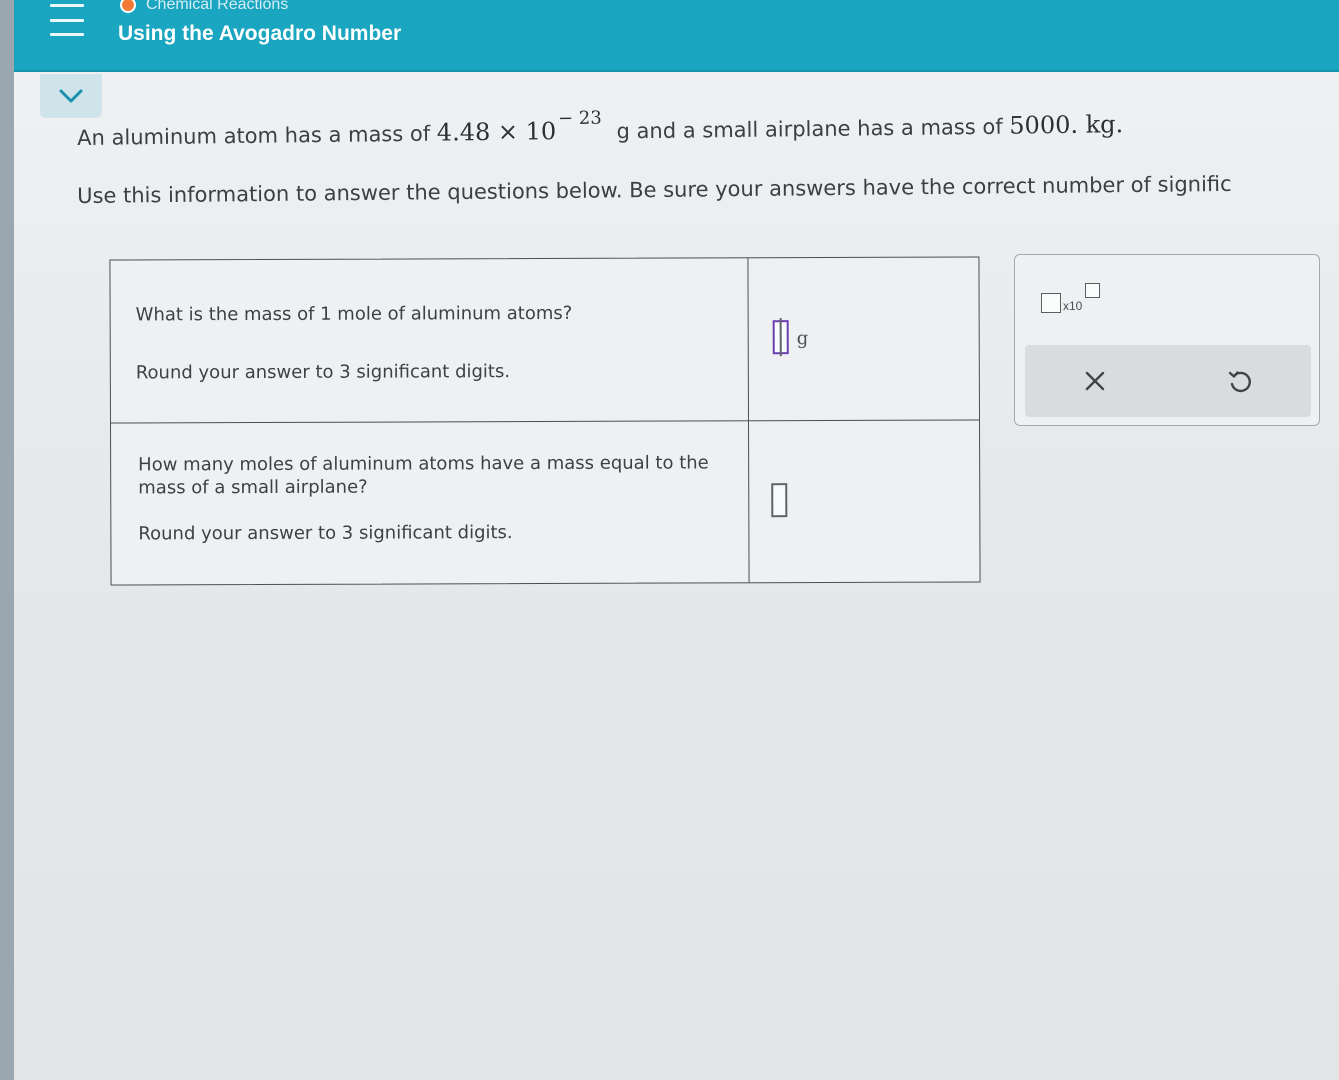 This screenshot has height=1080, width=1339. Describe the element at coordinates (1168, 381) in the screenshot. I see `toolbox-action-bar` at that location.